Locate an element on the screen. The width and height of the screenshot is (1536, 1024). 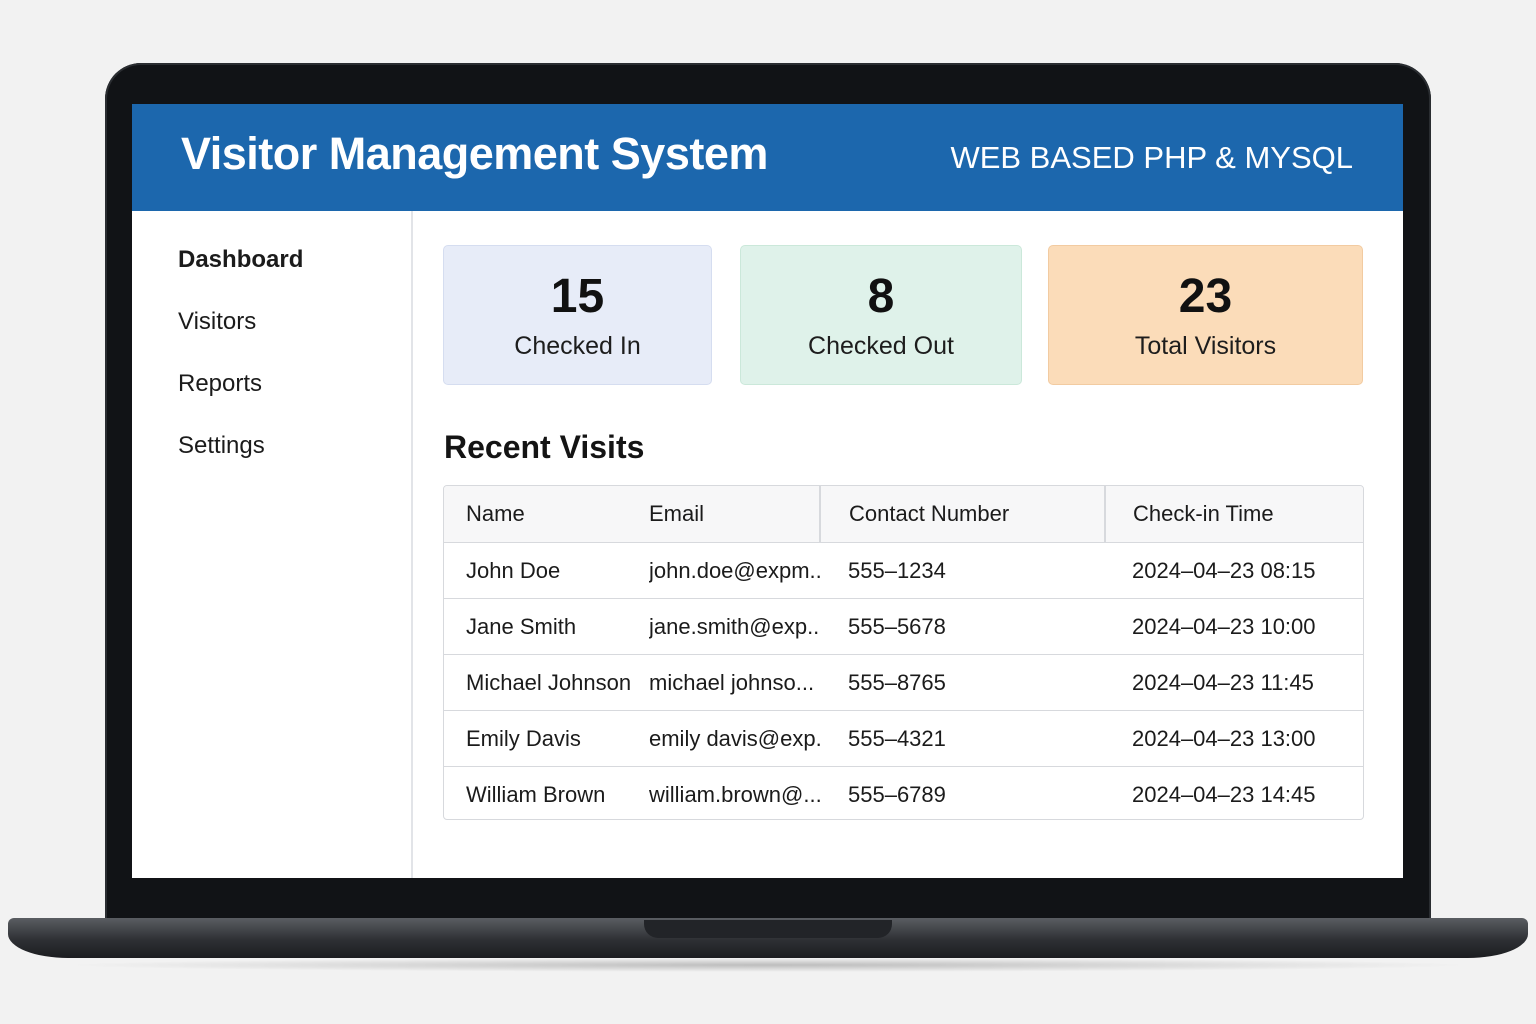
sidebar-item-reports: Reports is located at coordinates (220, 384).